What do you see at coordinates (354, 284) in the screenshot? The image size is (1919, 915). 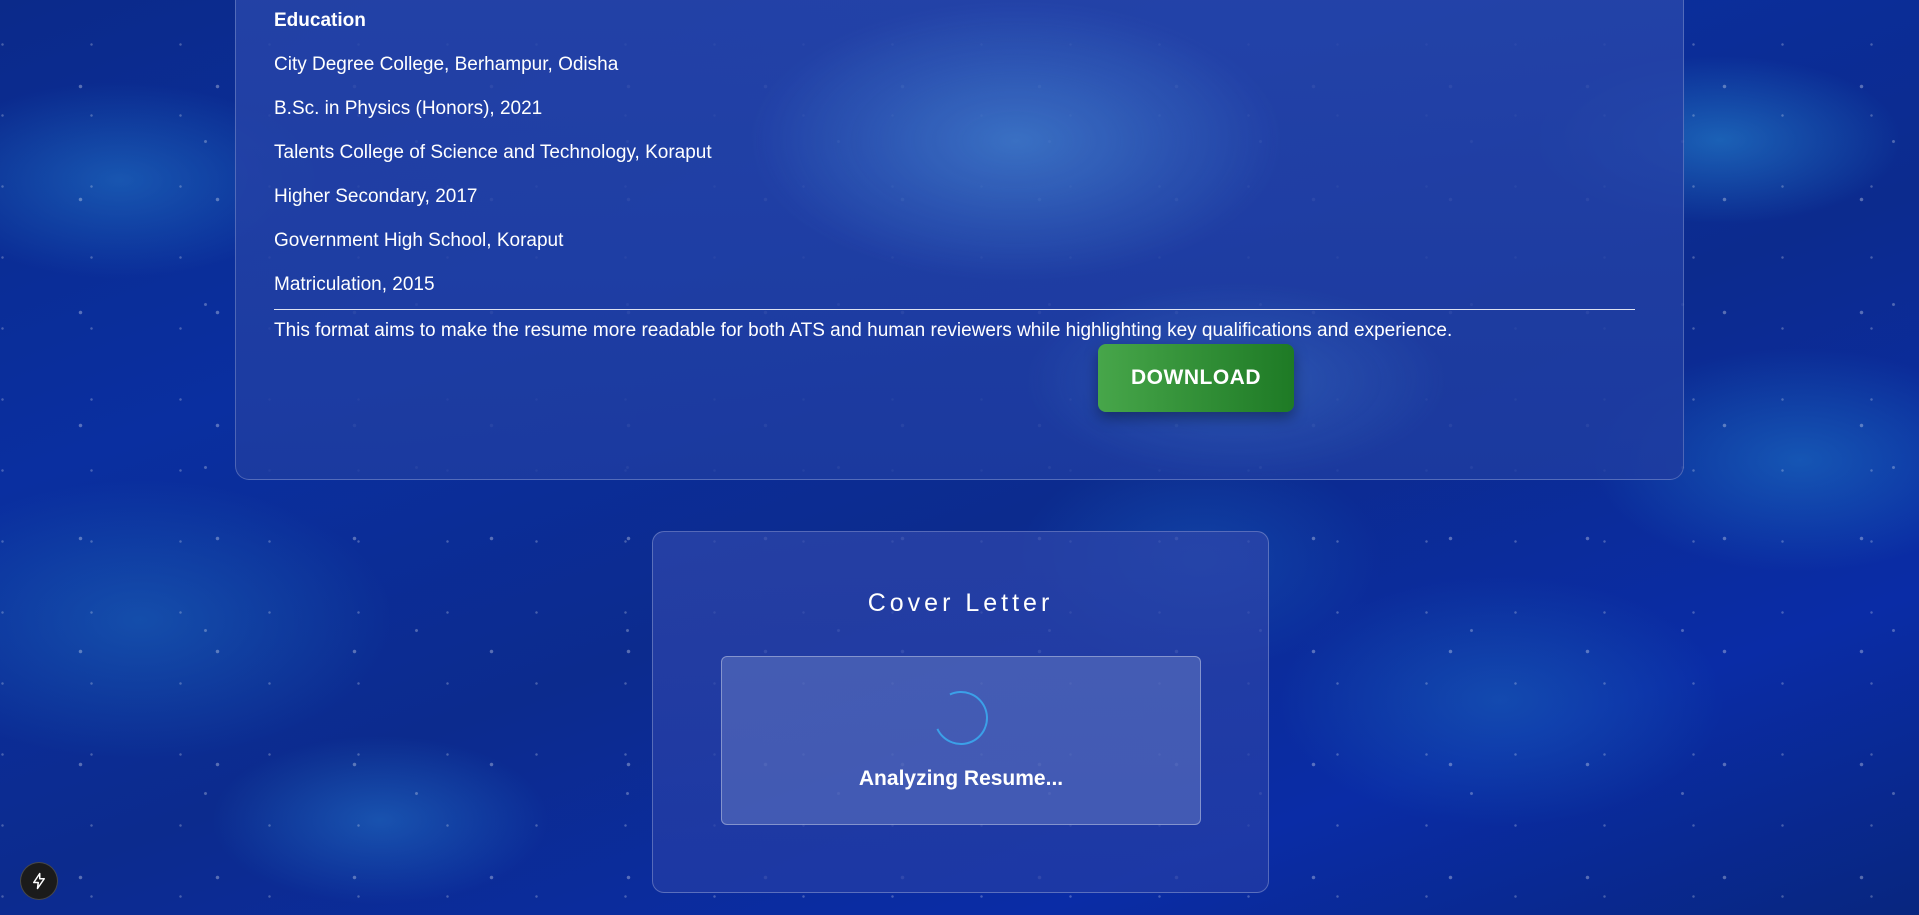 I see `education-line: Matriculation, 2015` at bounding box center [354, 284].